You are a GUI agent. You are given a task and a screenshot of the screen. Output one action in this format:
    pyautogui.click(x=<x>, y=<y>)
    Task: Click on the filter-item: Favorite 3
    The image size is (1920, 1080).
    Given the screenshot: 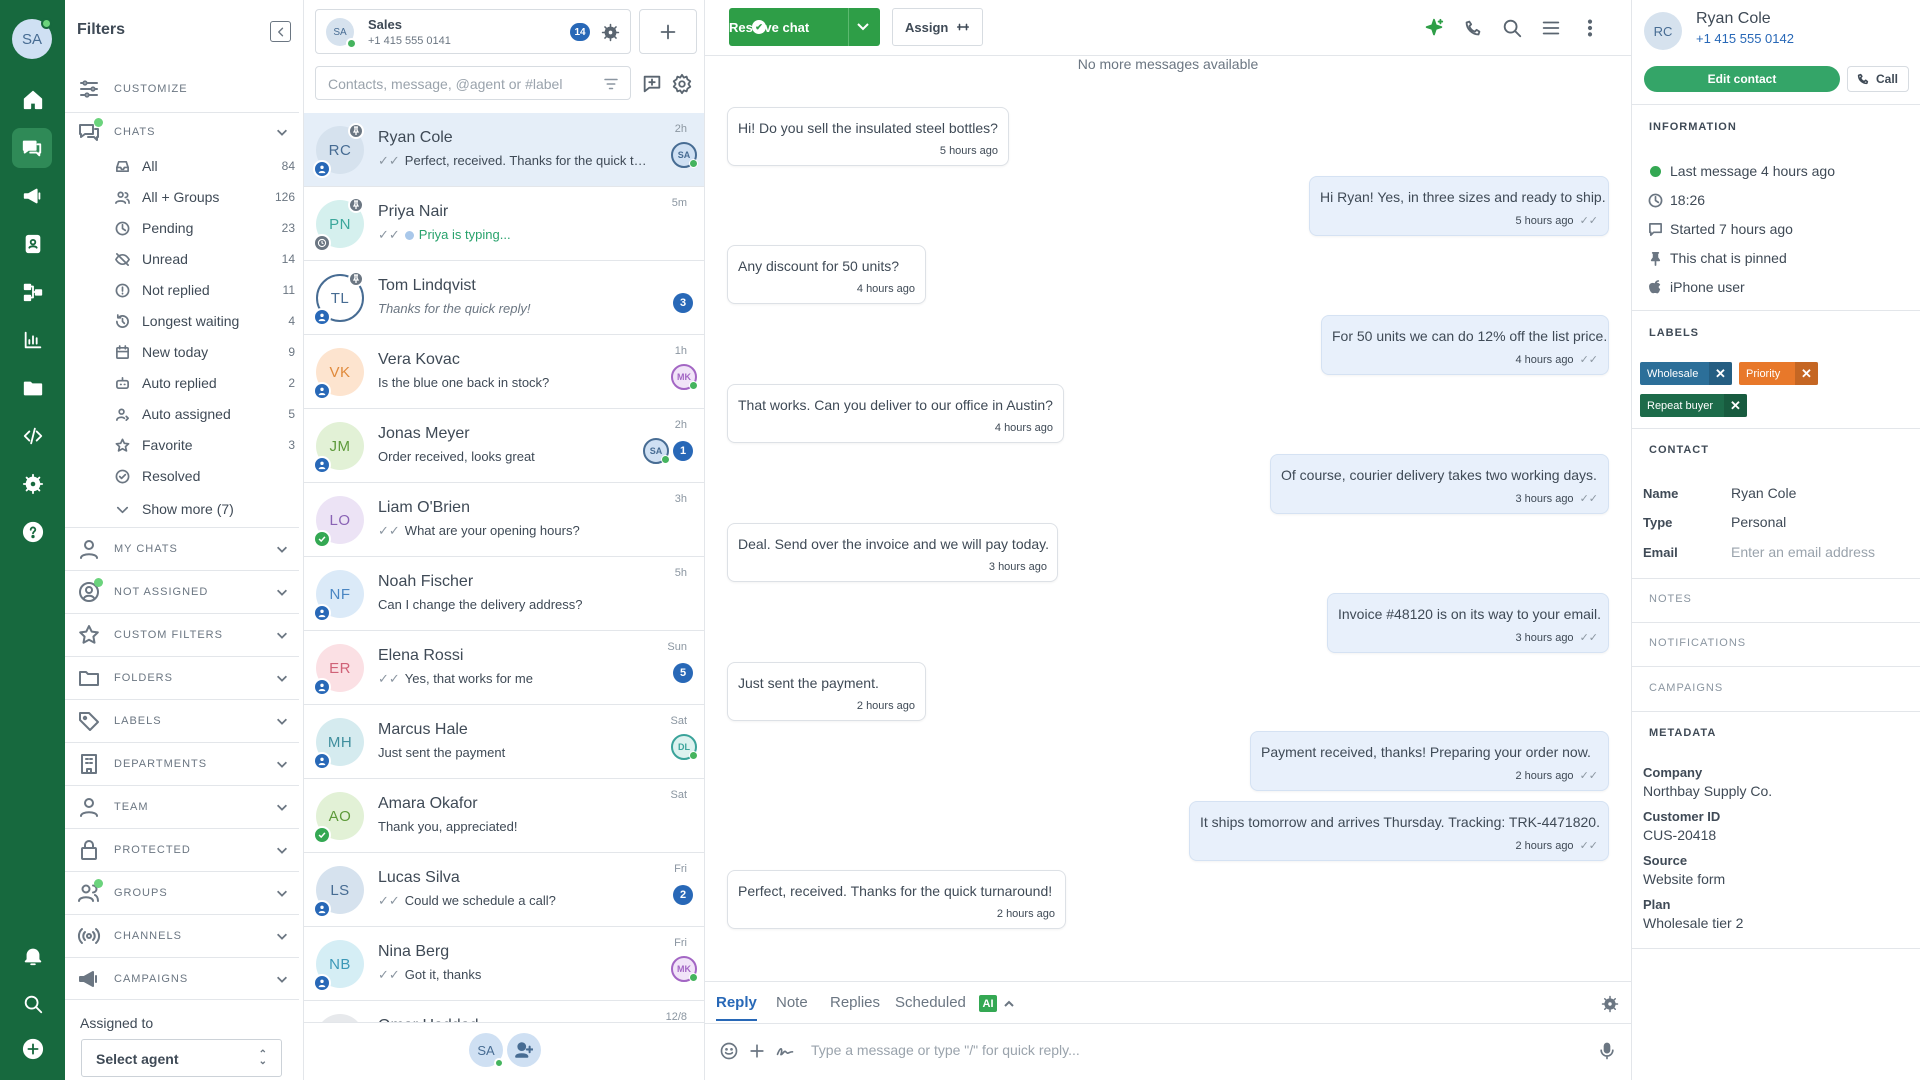 What is the action you would take?
    pyautogui.click(x=205, y=445)
    